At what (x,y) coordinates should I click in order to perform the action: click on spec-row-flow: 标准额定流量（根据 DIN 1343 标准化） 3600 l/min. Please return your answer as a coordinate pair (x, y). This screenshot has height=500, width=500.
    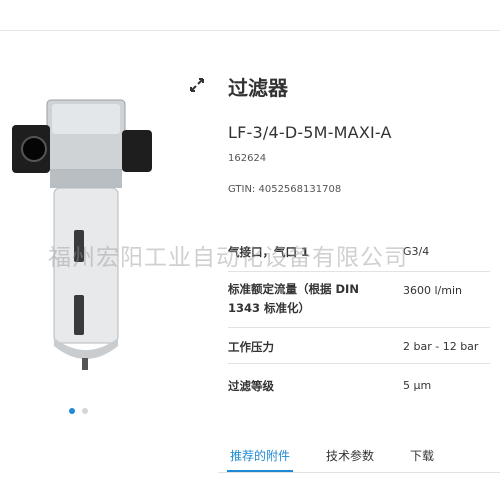
    Looking at the image, I should click on (359, 300).